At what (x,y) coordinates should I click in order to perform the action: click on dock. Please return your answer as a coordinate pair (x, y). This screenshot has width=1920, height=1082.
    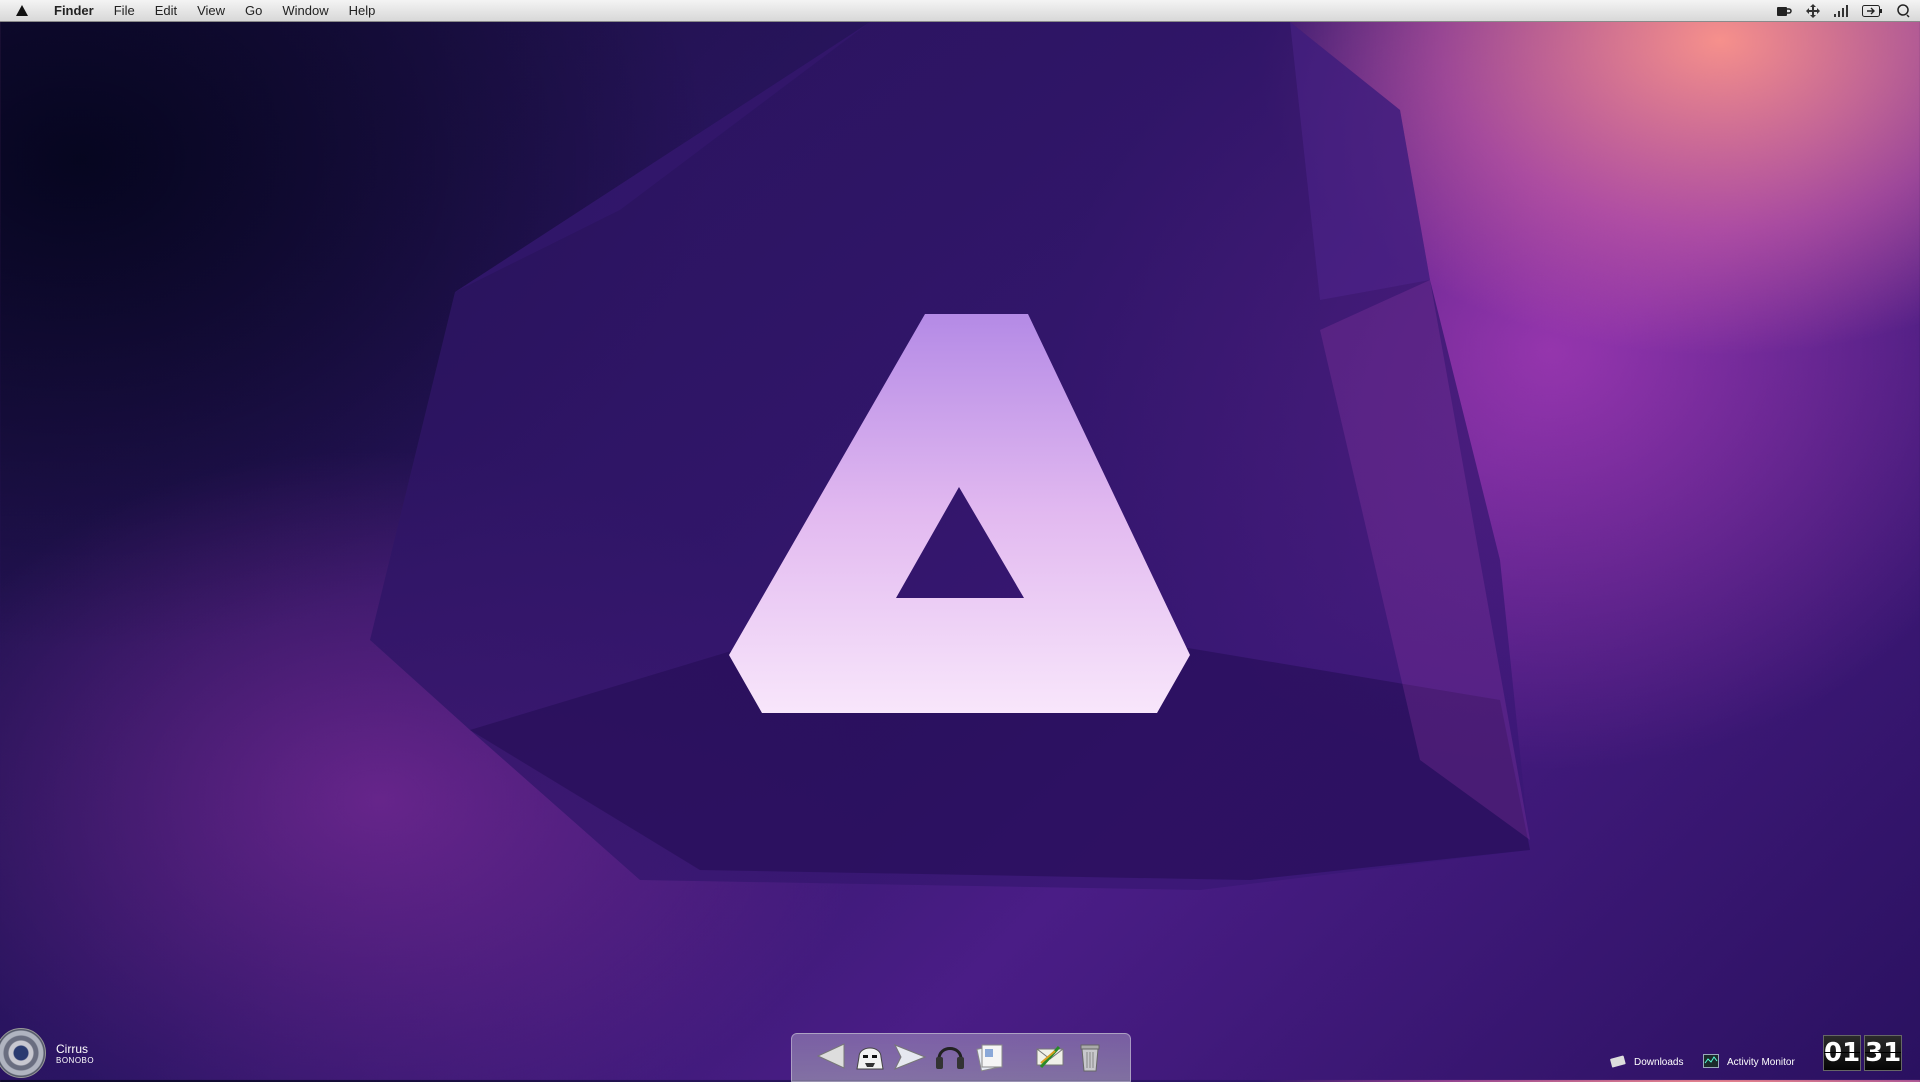
    Looking at the image, I should click on (961, 1057).